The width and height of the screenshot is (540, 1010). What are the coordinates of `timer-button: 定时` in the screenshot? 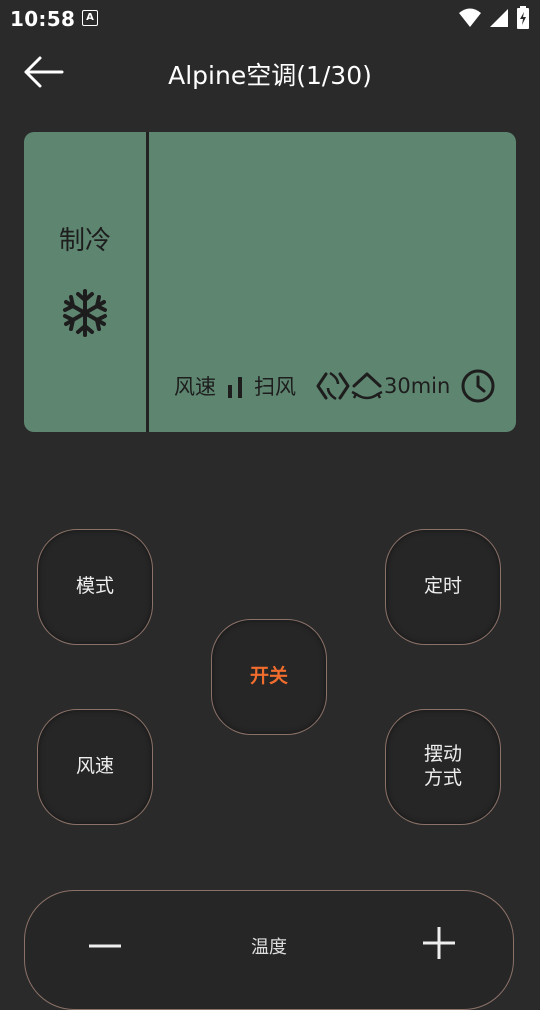 It's located at (443, 587).